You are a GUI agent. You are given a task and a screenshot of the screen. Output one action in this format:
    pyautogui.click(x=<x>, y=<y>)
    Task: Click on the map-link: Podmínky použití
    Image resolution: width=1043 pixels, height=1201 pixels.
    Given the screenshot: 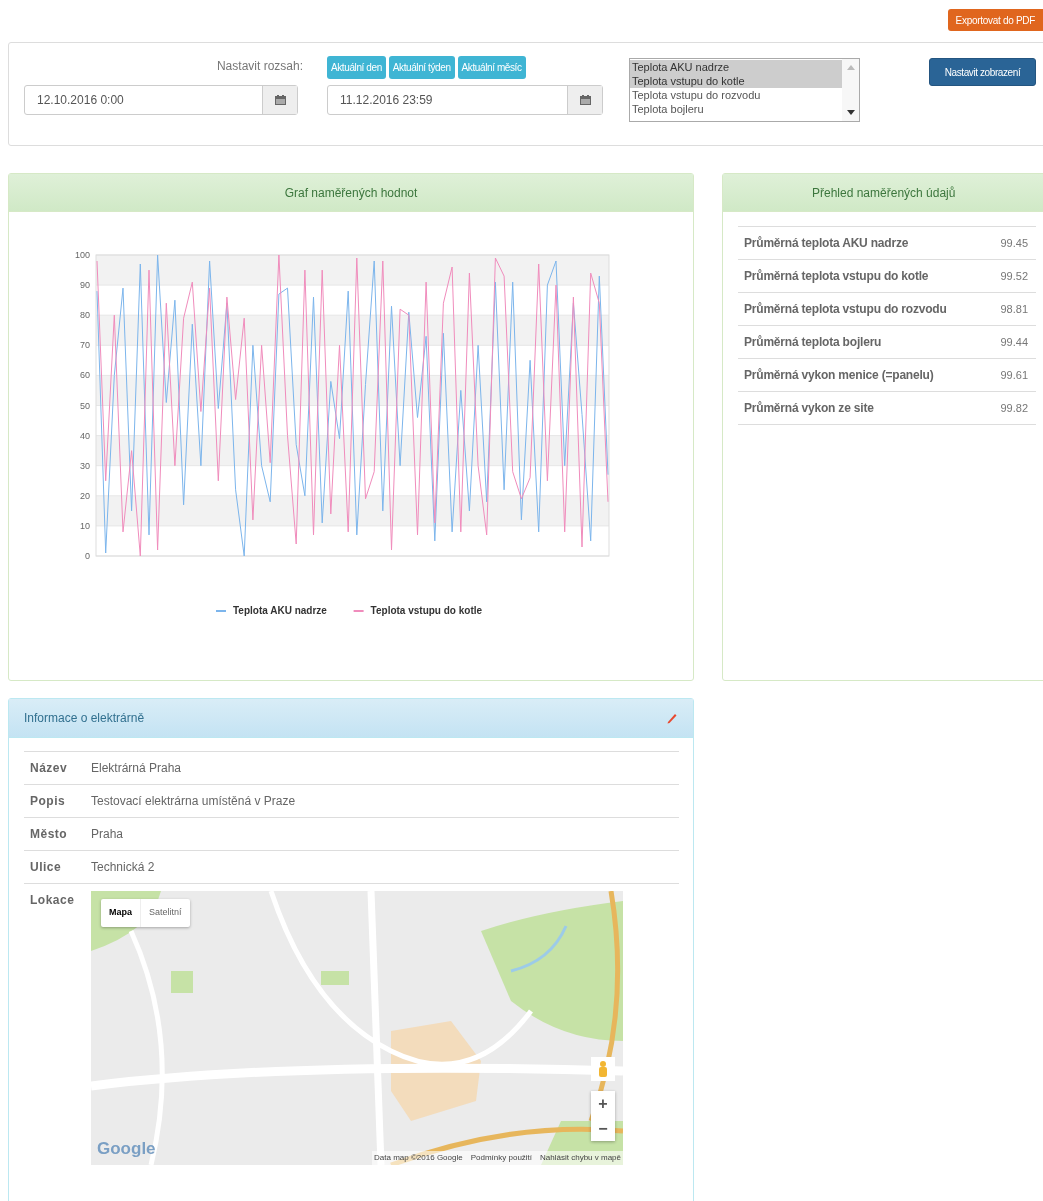 What is the action you would take?
    pyautogui.click(x=501, y=1158)
    